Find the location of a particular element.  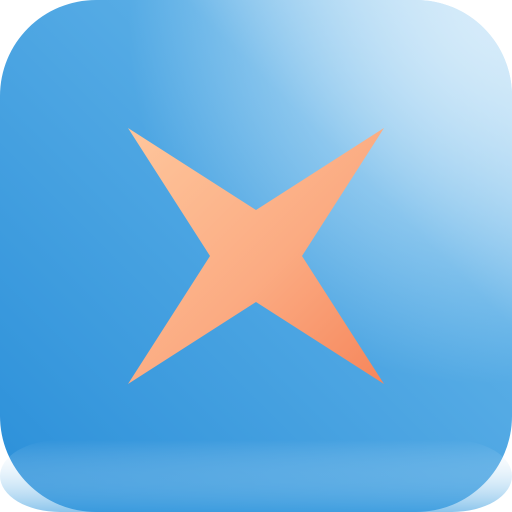

icon-bottom-edge is located at coordinates (256, 476).